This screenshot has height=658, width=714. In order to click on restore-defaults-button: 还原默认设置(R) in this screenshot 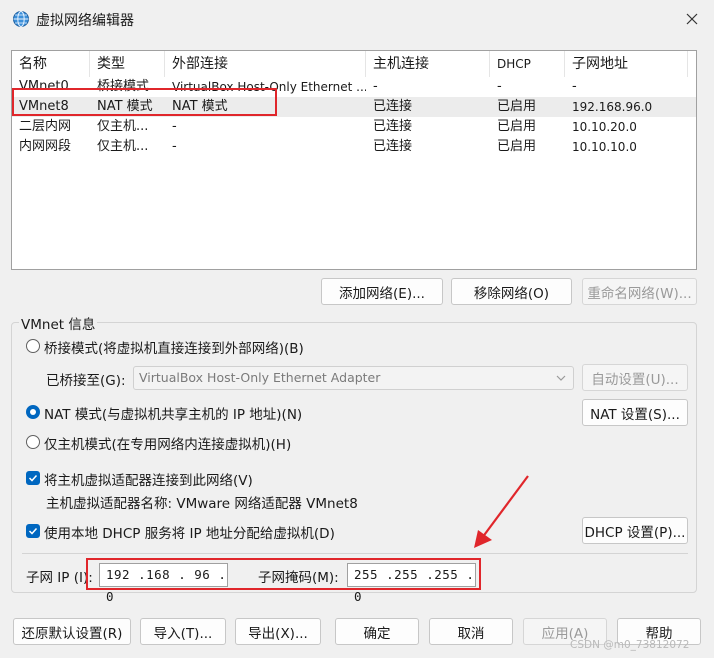, I will do `click(72, 631)`.